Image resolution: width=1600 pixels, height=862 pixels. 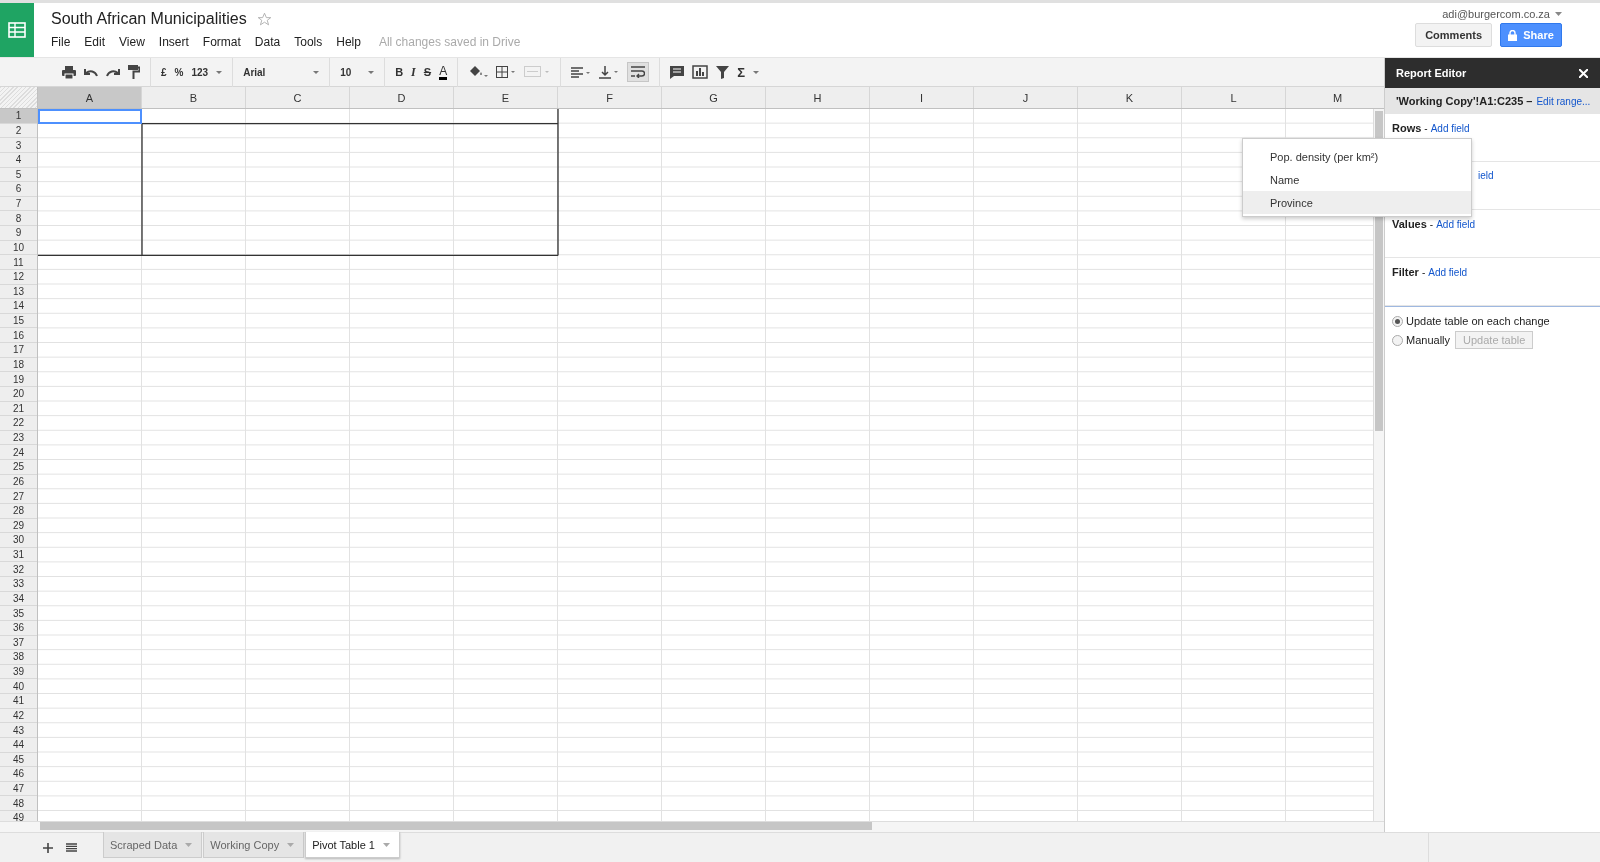 What do you see at coordinates (1496, 14) in the screenshot?
I see `account-email: adi@burgercom.co.za` at bounding box center [1496, 14].